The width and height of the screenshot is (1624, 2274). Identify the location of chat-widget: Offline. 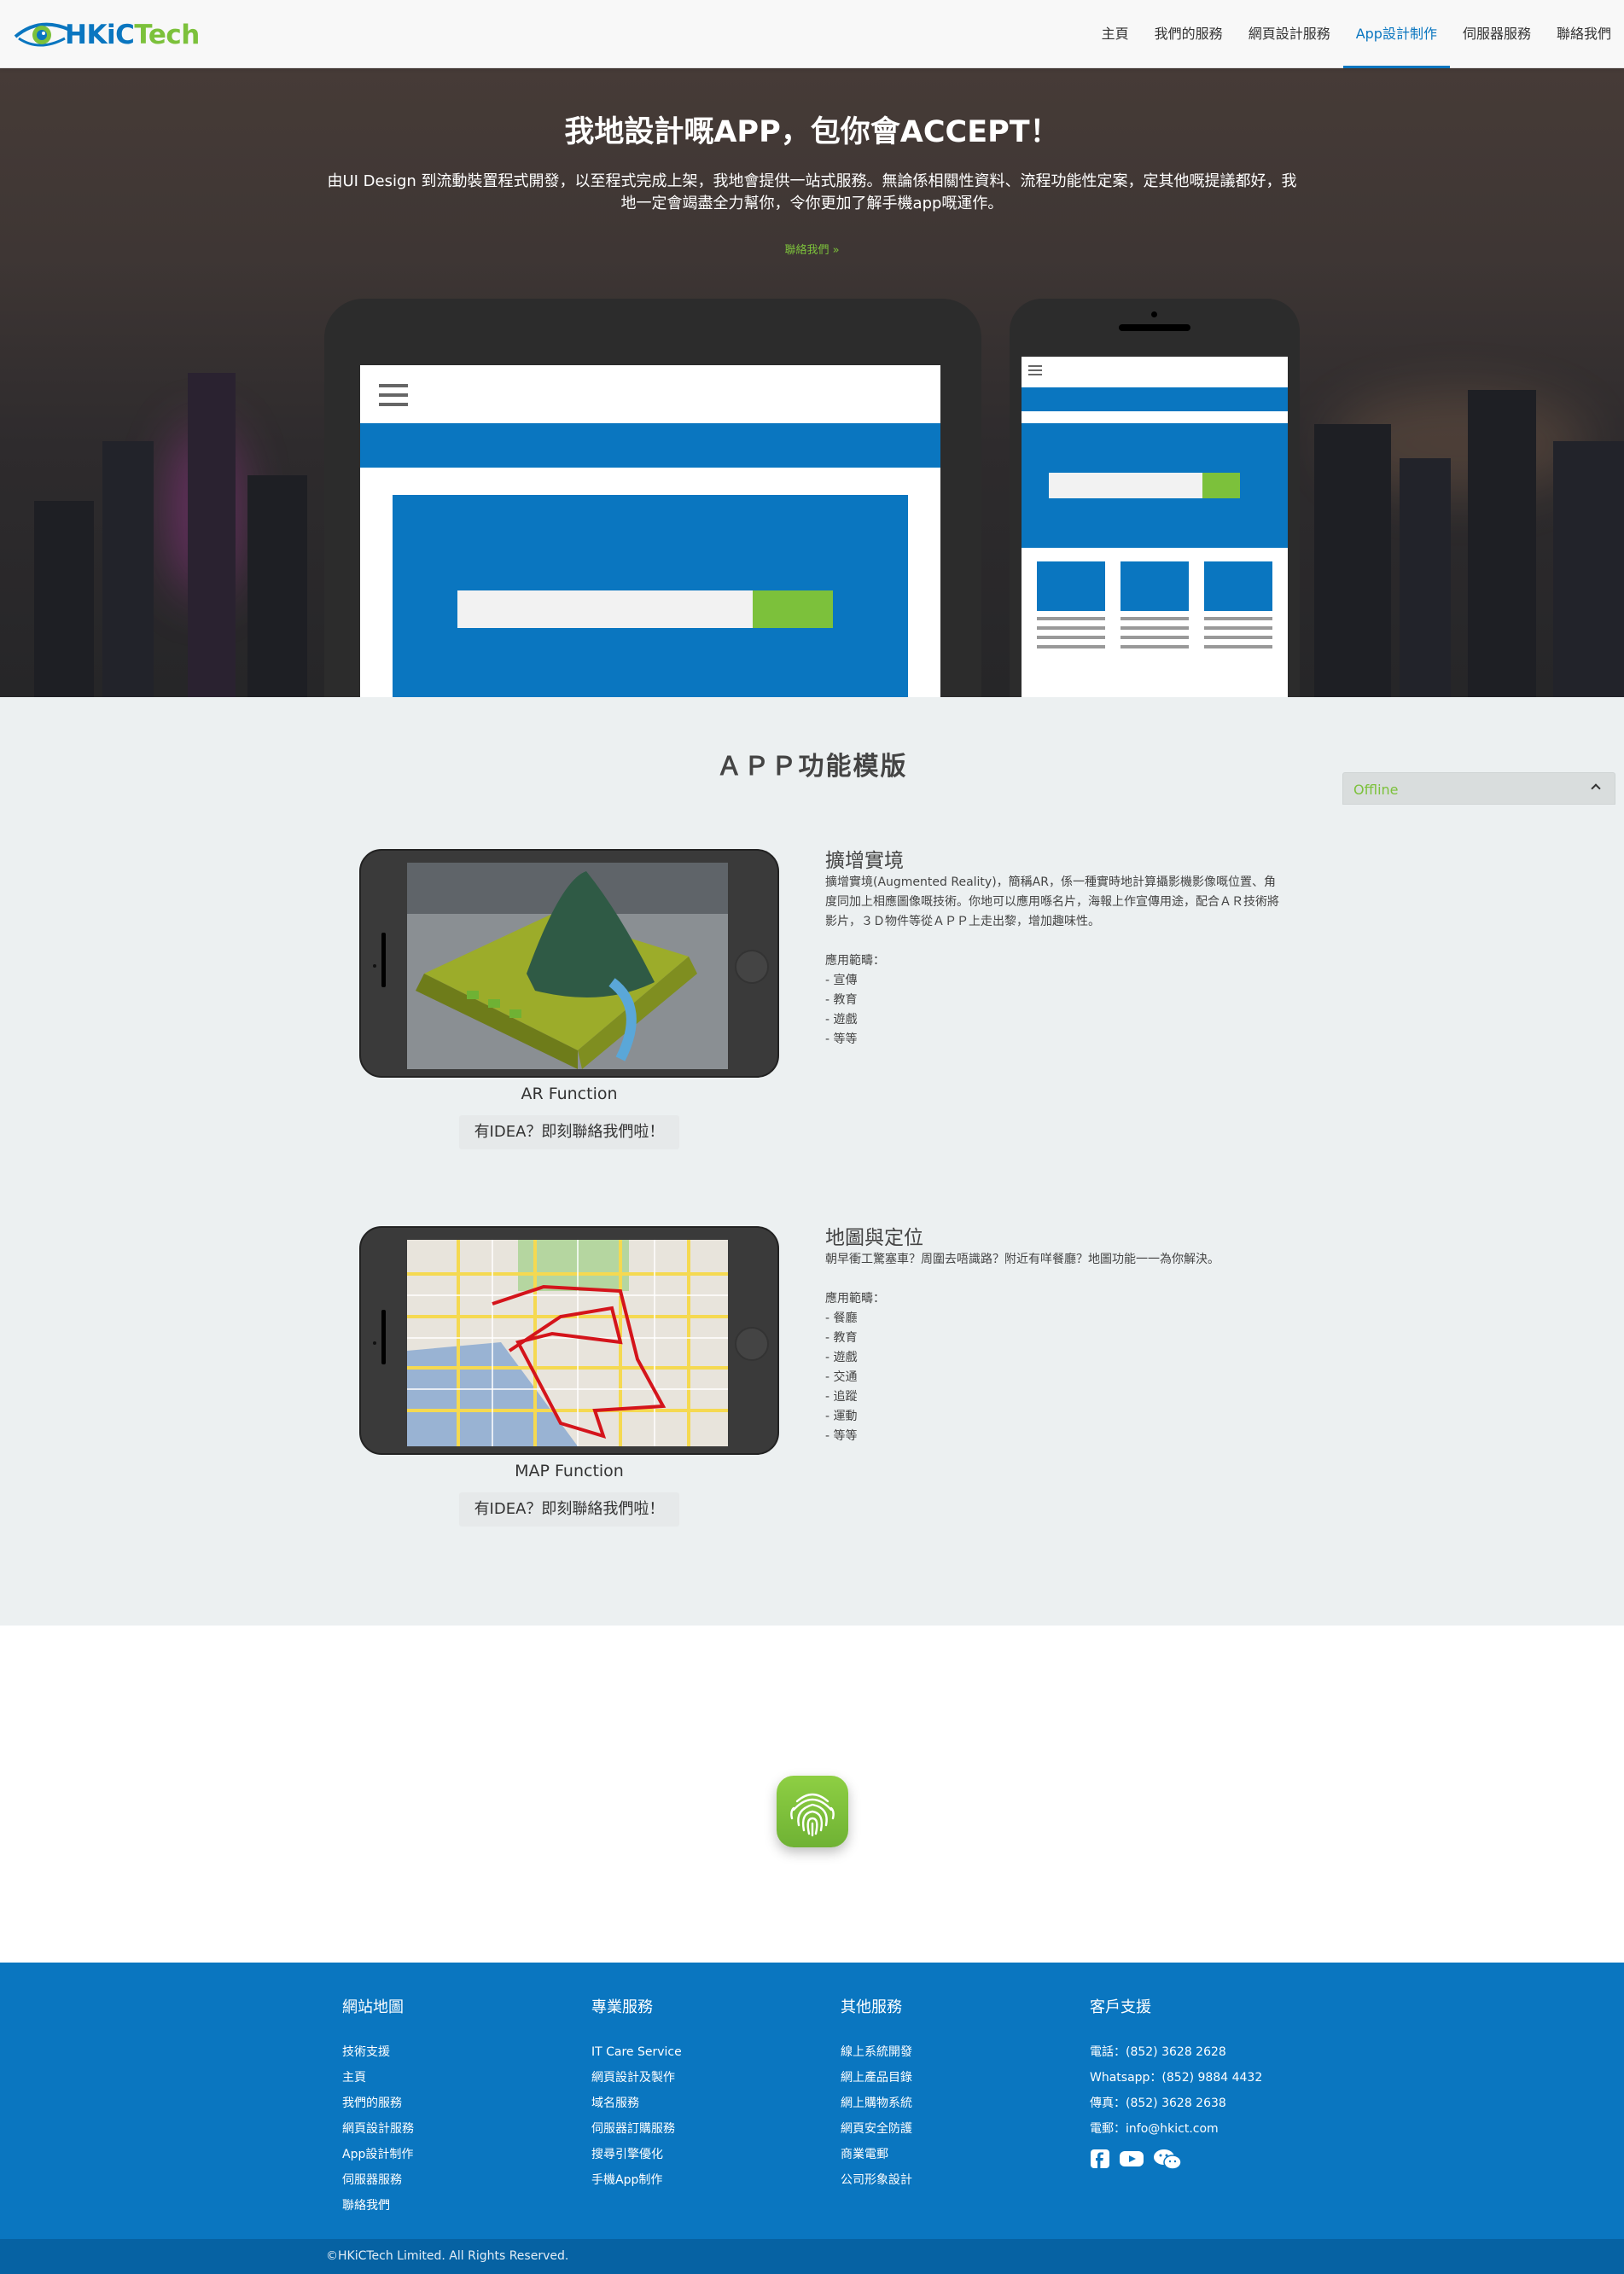
(1478, 788).